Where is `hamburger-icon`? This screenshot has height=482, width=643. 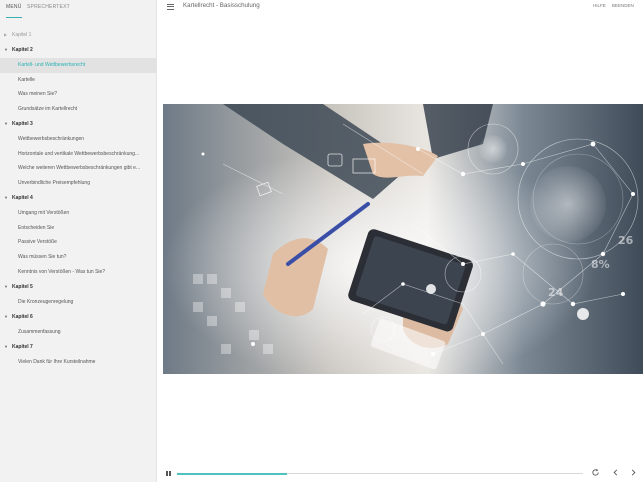 hamburger-icon is located at coordinates (170, 7).